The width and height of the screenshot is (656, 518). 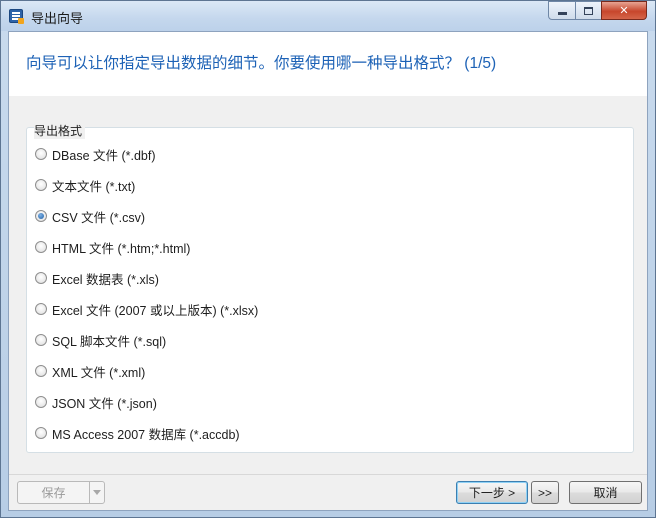 I want to click on radio-xlsx, so click(x=41, y=309).